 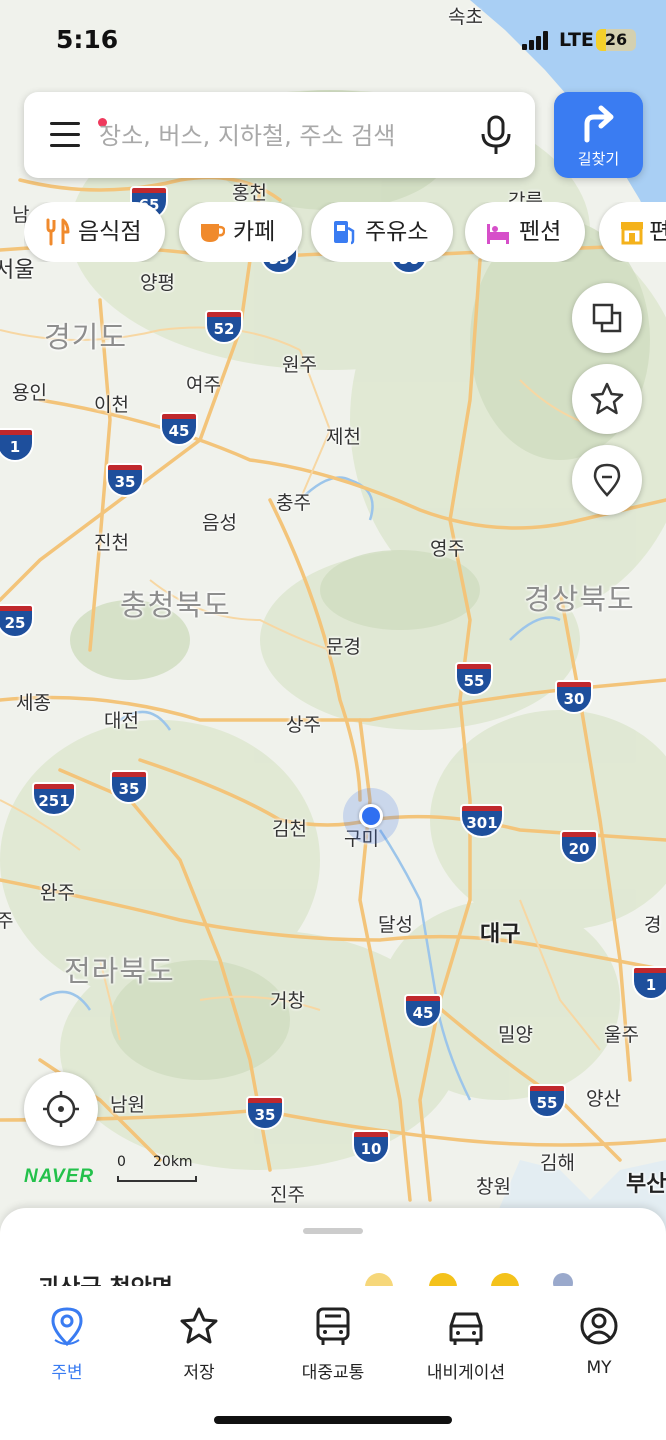 I want to click on signal-icon, so click(x=537, y=40).